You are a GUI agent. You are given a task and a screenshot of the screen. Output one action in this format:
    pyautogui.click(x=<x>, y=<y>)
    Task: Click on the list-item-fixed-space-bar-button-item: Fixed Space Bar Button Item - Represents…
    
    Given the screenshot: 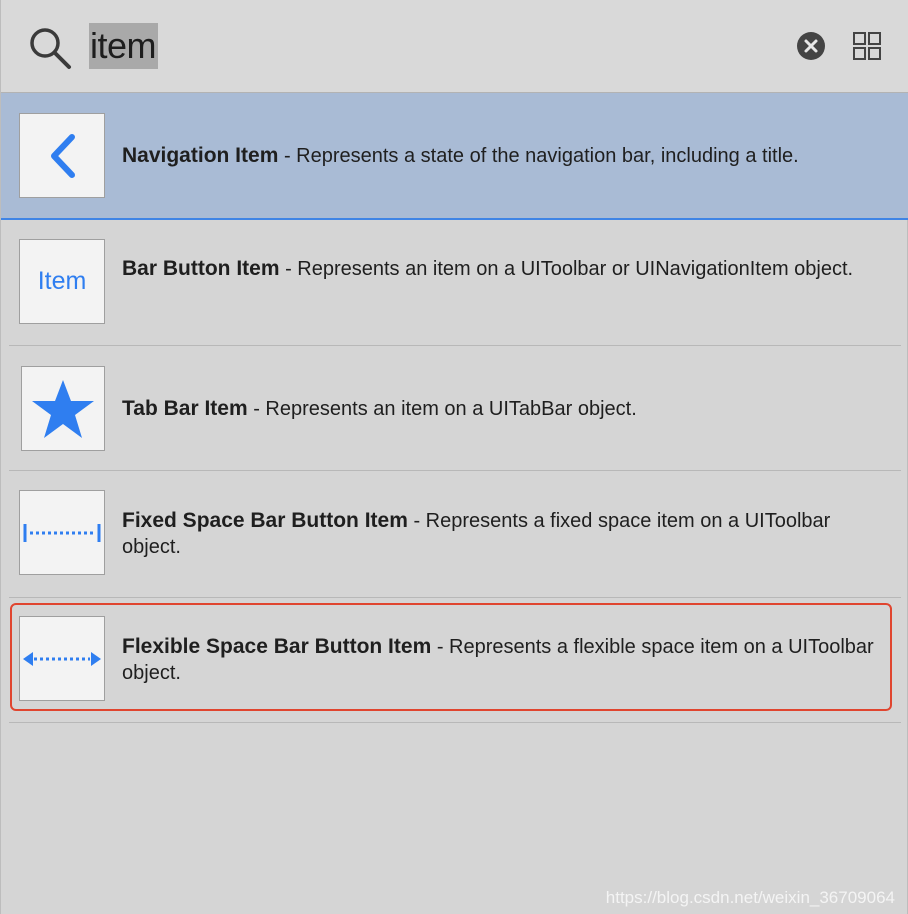 What is the action you would take?
    pyautogui.click(x=454, y=534)
    